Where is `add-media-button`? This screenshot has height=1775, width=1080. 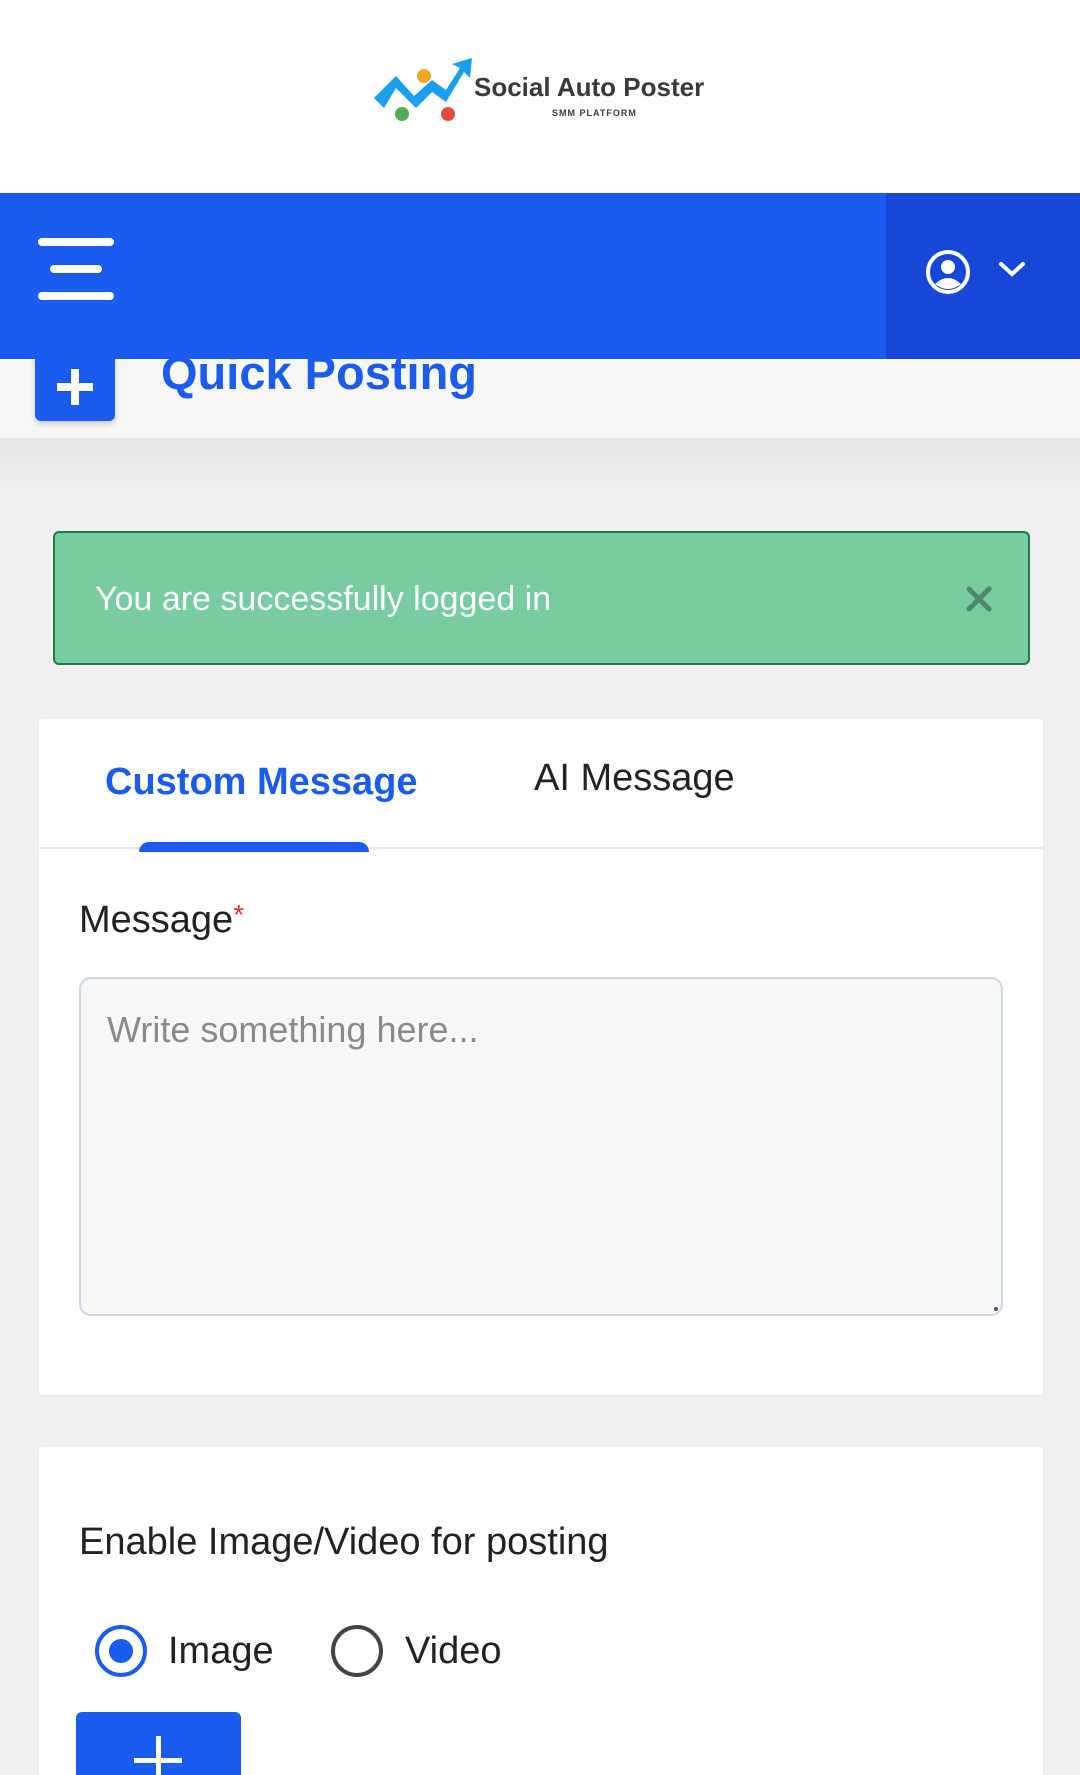
add-media-button is located at coordinates (158, 1743).